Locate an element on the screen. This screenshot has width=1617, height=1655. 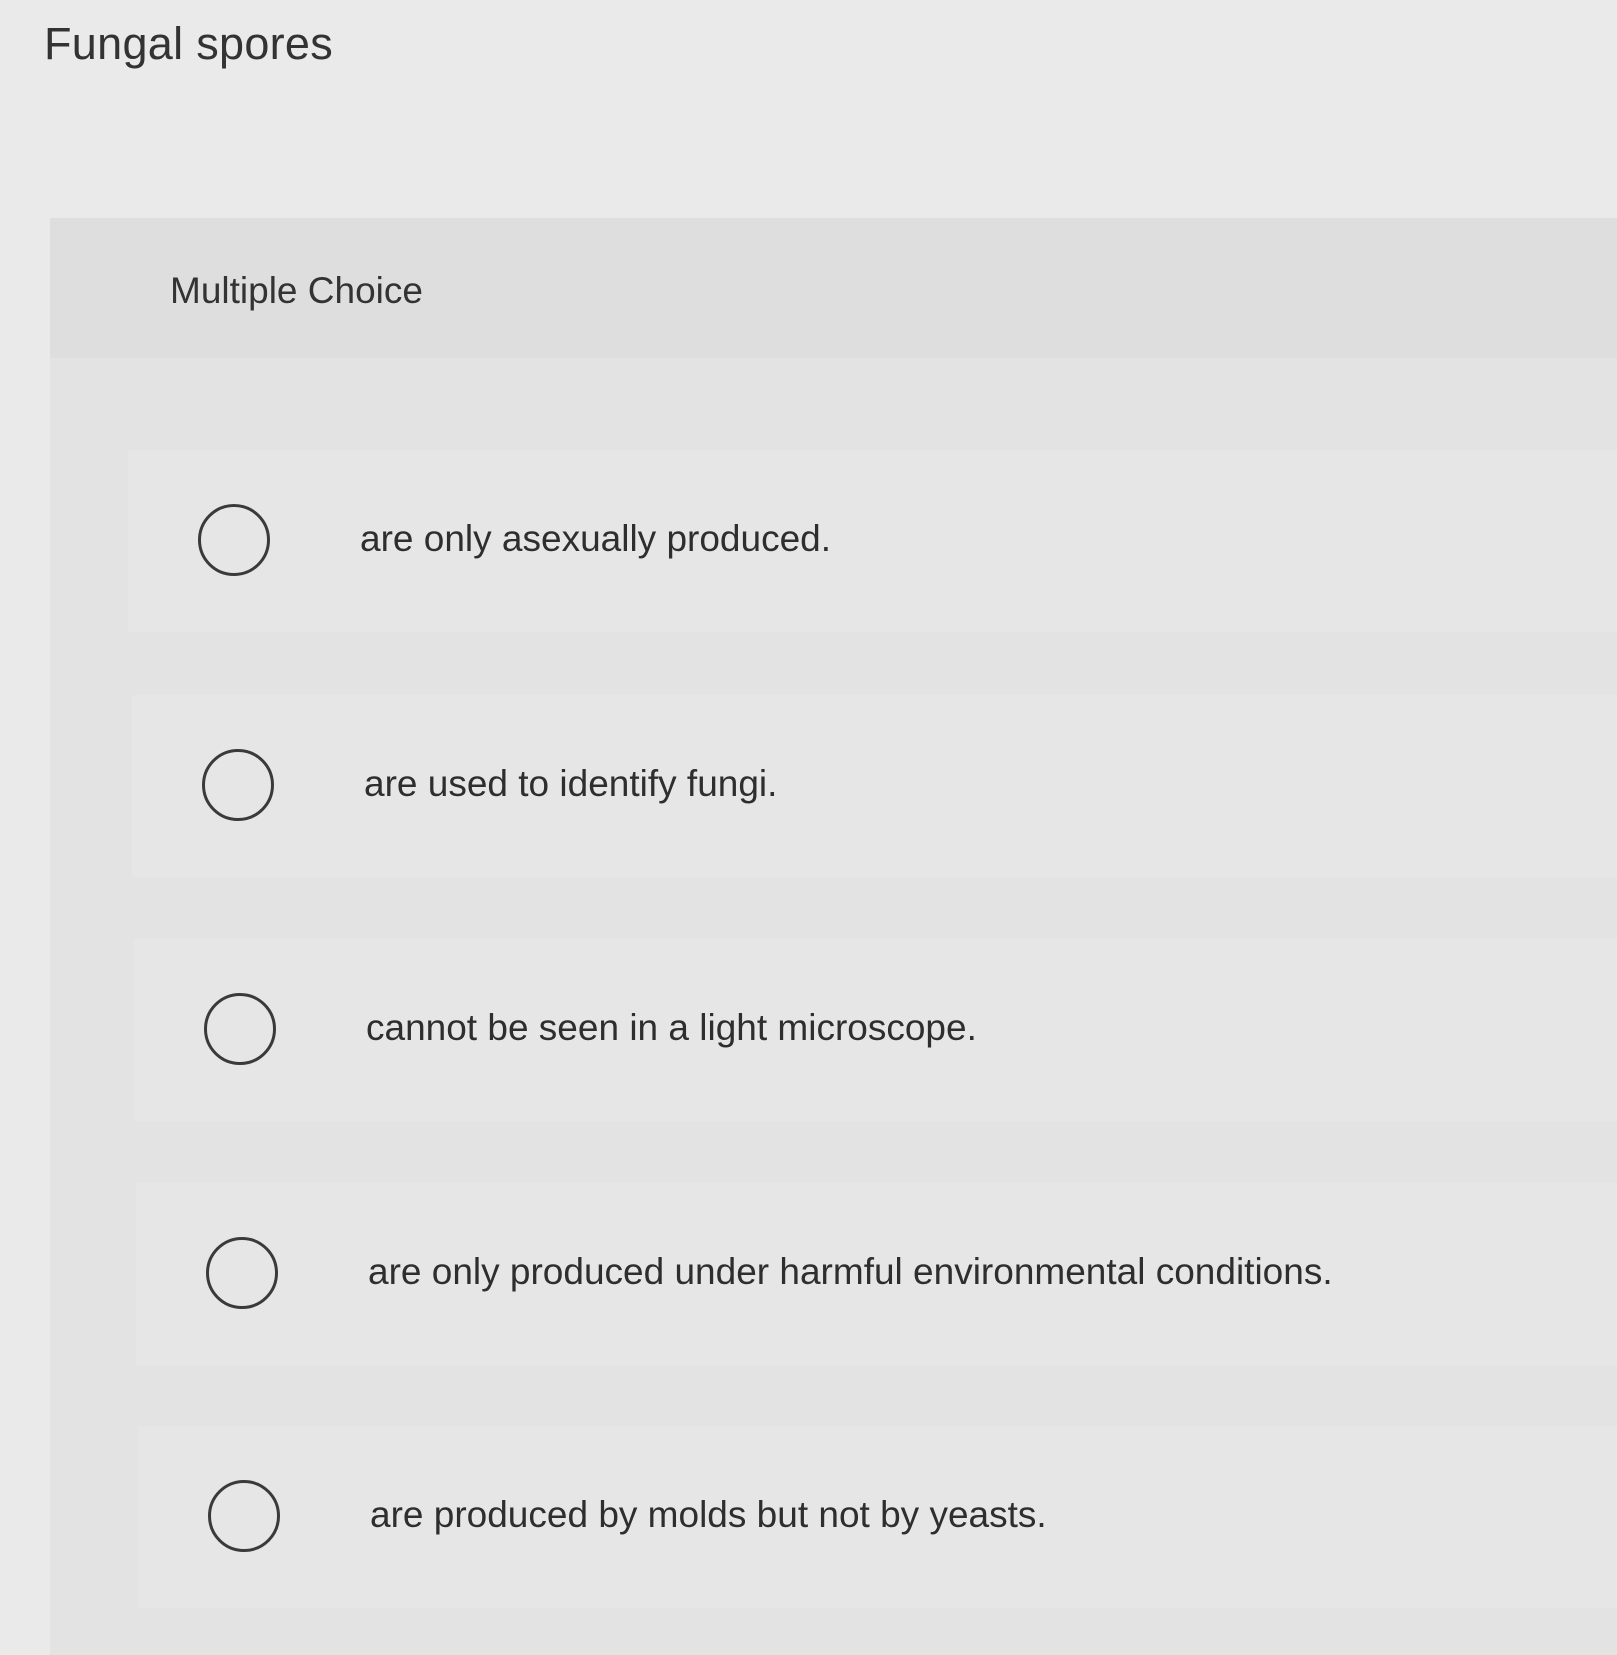
choice-option-5: are produced by molds but not by yeasts. is located at coordinates (877, 1517).